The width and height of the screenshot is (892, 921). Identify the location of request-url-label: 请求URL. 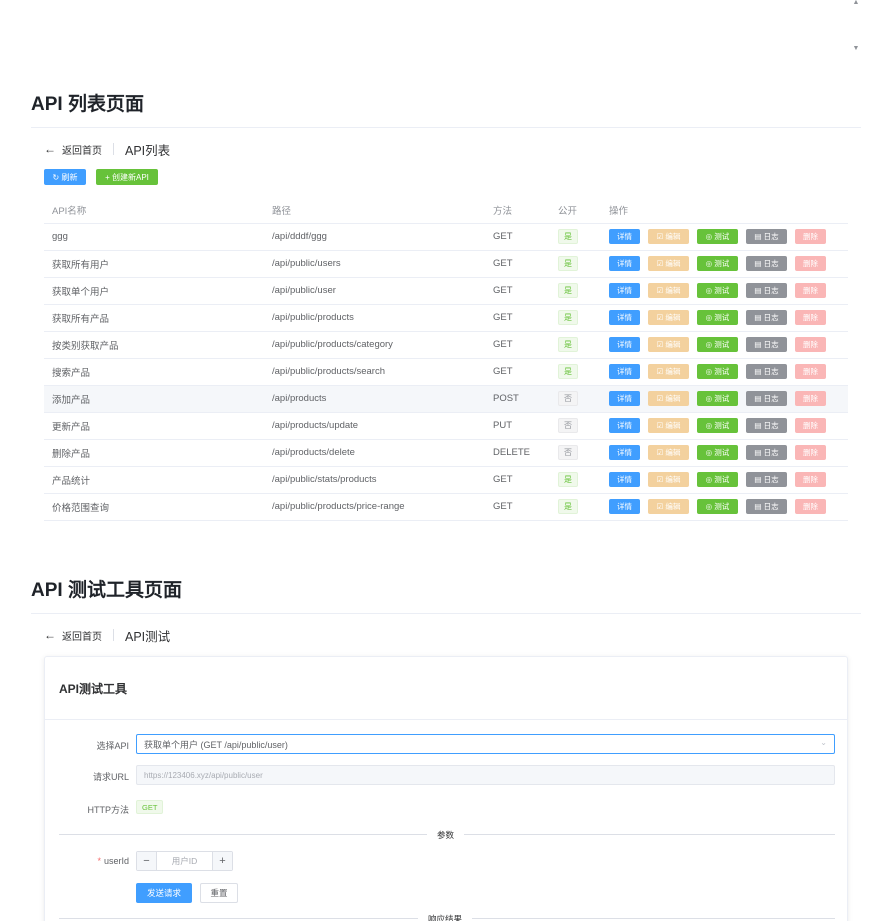
(110, 777).